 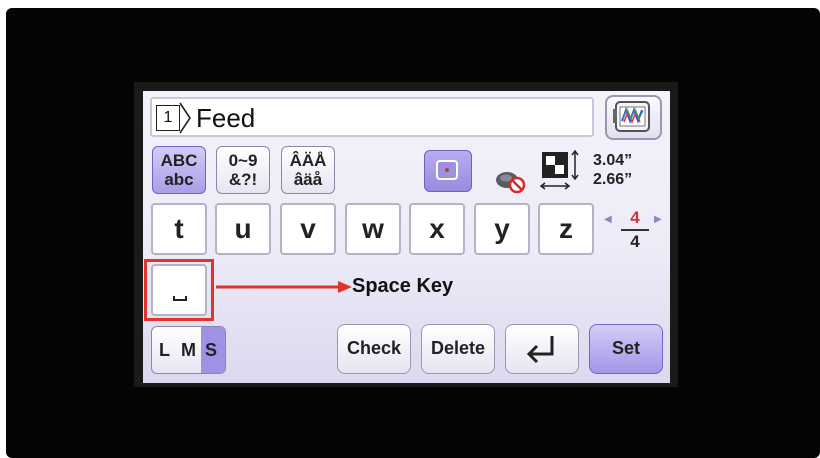 I want to click on page-next-icon: ▶, so click(x=658, y=219).